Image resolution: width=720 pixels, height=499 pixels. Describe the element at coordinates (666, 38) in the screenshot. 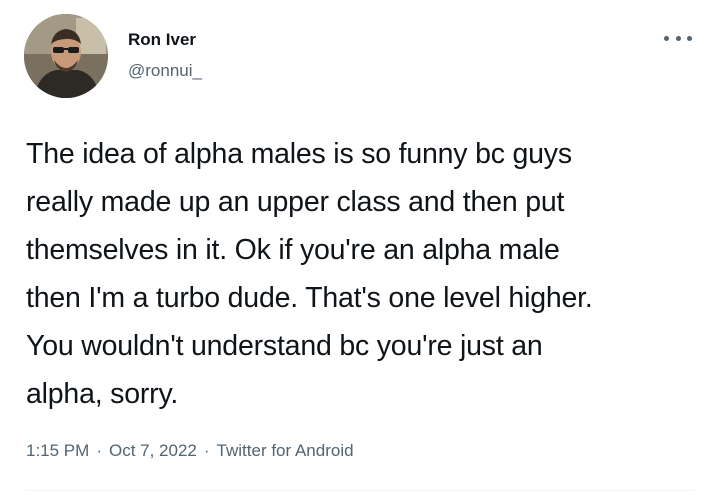

I see `more-horizontal-icon` at that location.